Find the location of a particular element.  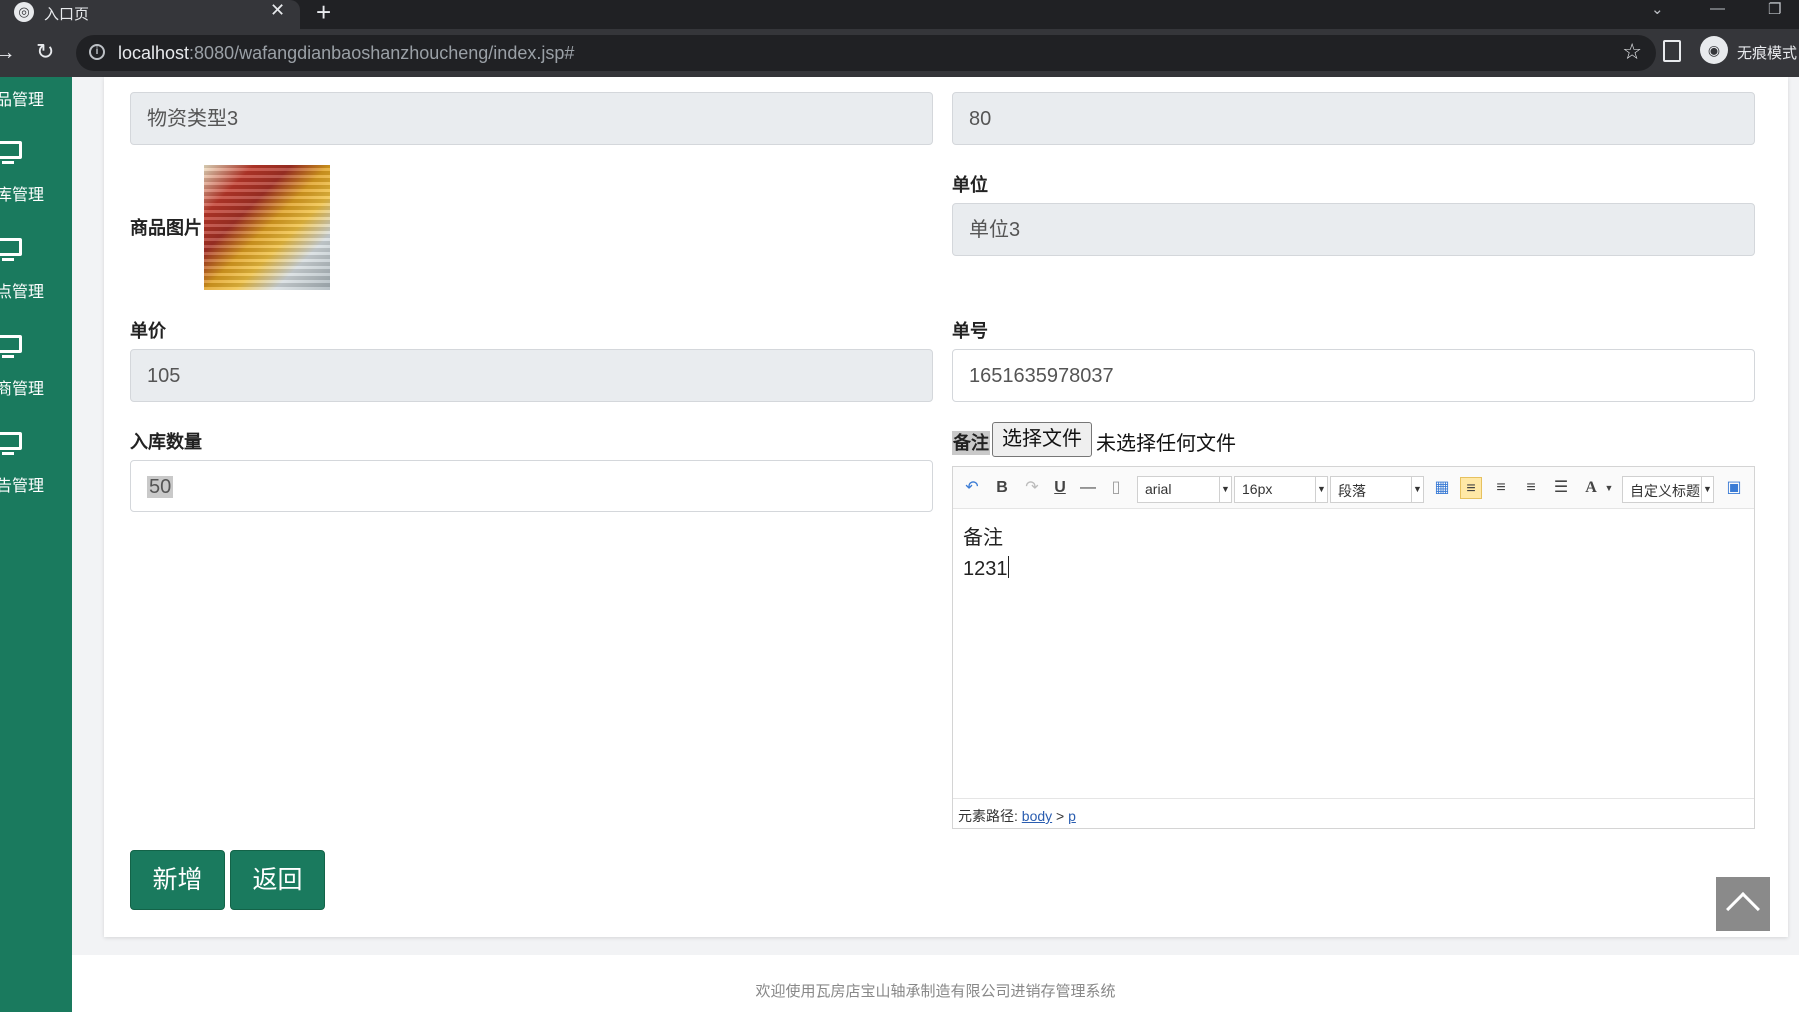

bookmark-star-icon: ☆ is located at coordinates (1632, 52).